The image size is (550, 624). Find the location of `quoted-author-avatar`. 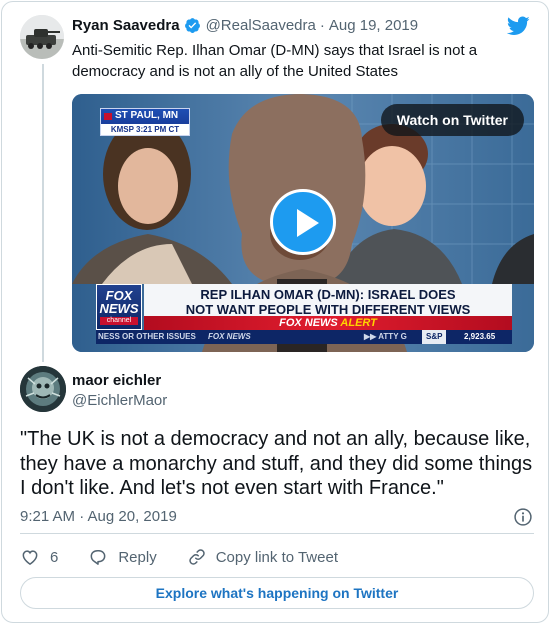

quoted-author-avatar is located at coordinates (42, 37).